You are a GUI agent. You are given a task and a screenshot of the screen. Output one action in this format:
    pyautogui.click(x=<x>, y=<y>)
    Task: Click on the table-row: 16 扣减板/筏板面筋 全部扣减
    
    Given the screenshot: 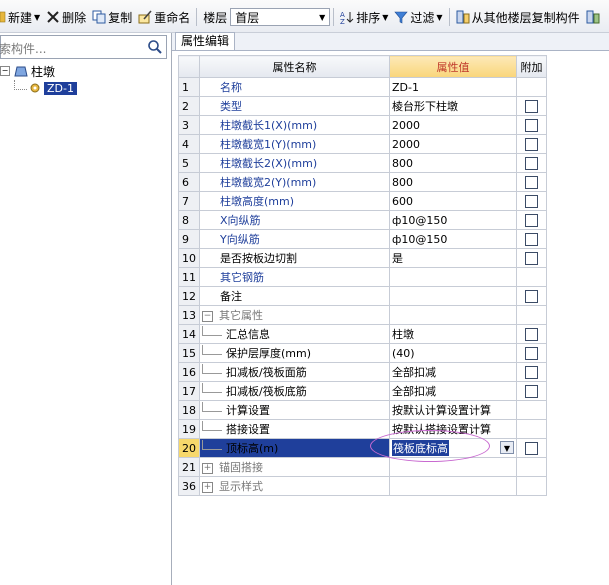 What is the action you would take?
    pyautogui.click(x=362, y=372)
    